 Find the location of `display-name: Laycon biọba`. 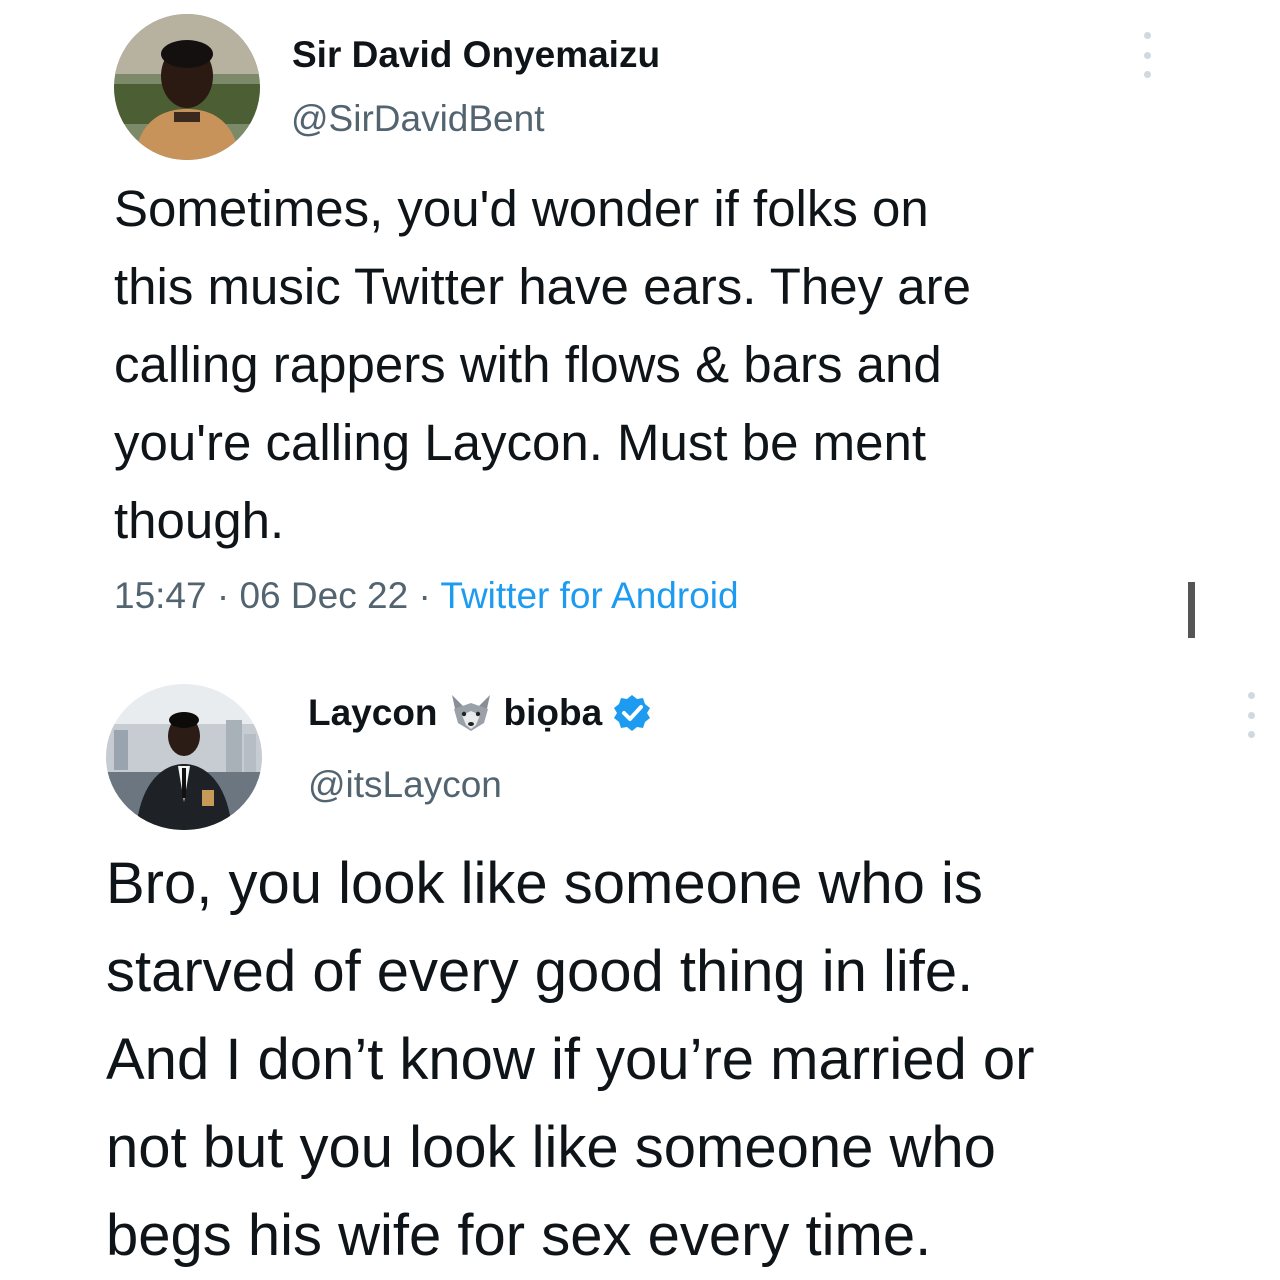

display-name: Laycon biọba is located at coordinates (480, 713).